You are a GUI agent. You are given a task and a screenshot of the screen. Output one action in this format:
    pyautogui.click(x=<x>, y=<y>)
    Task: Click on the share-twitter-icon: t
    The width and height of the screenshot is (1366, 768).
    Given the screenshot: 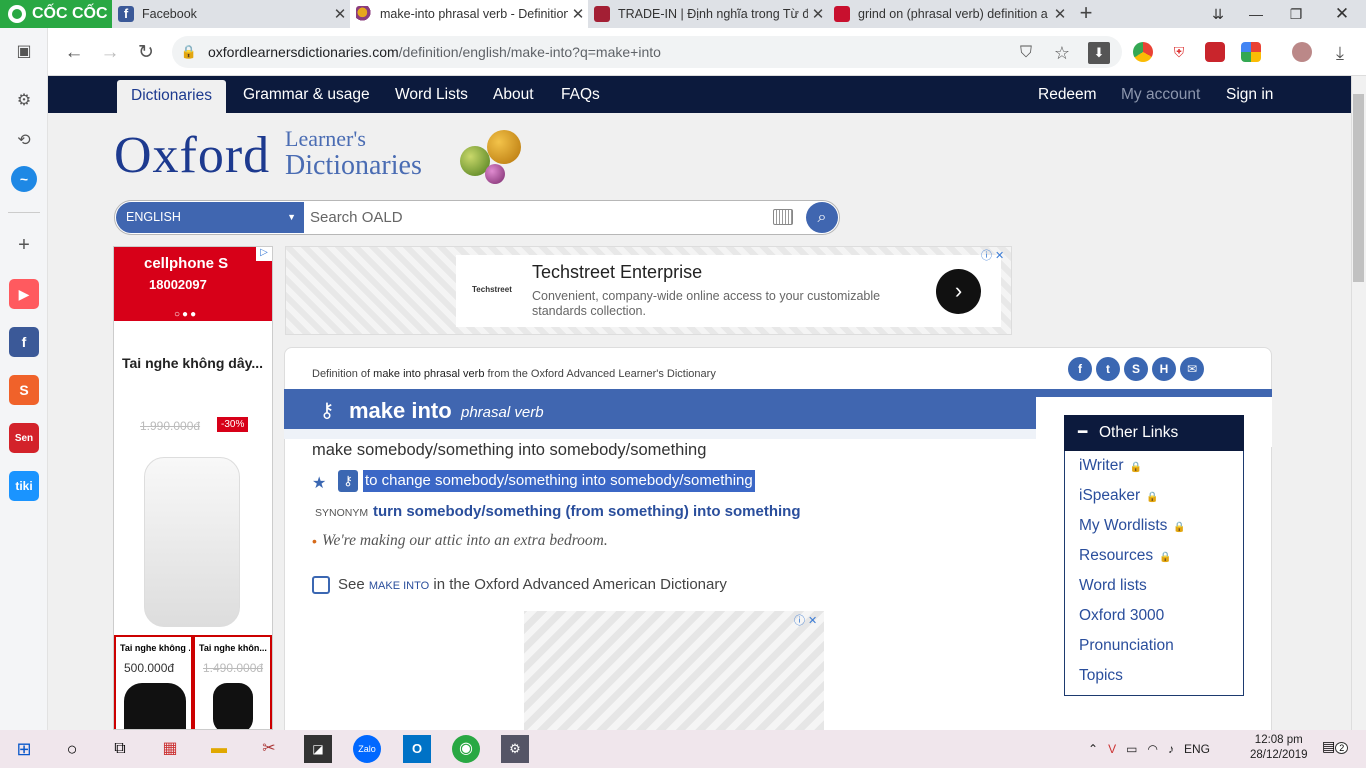 What is the action you would take?
    pyautogui.click(x=1108, y=369)
    